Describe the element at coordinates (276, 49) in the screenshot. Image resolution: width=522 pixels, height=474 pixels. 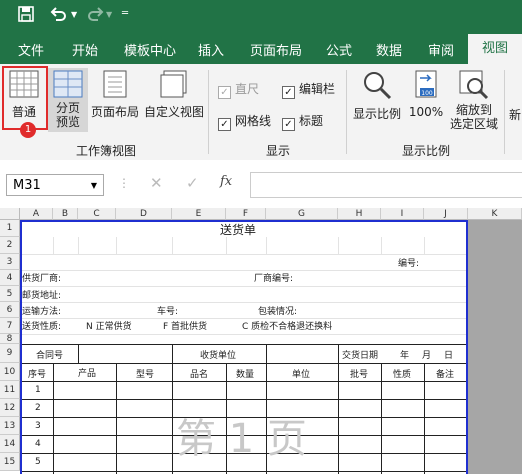
I see `tab-page-layout: 页面布局` at that location.